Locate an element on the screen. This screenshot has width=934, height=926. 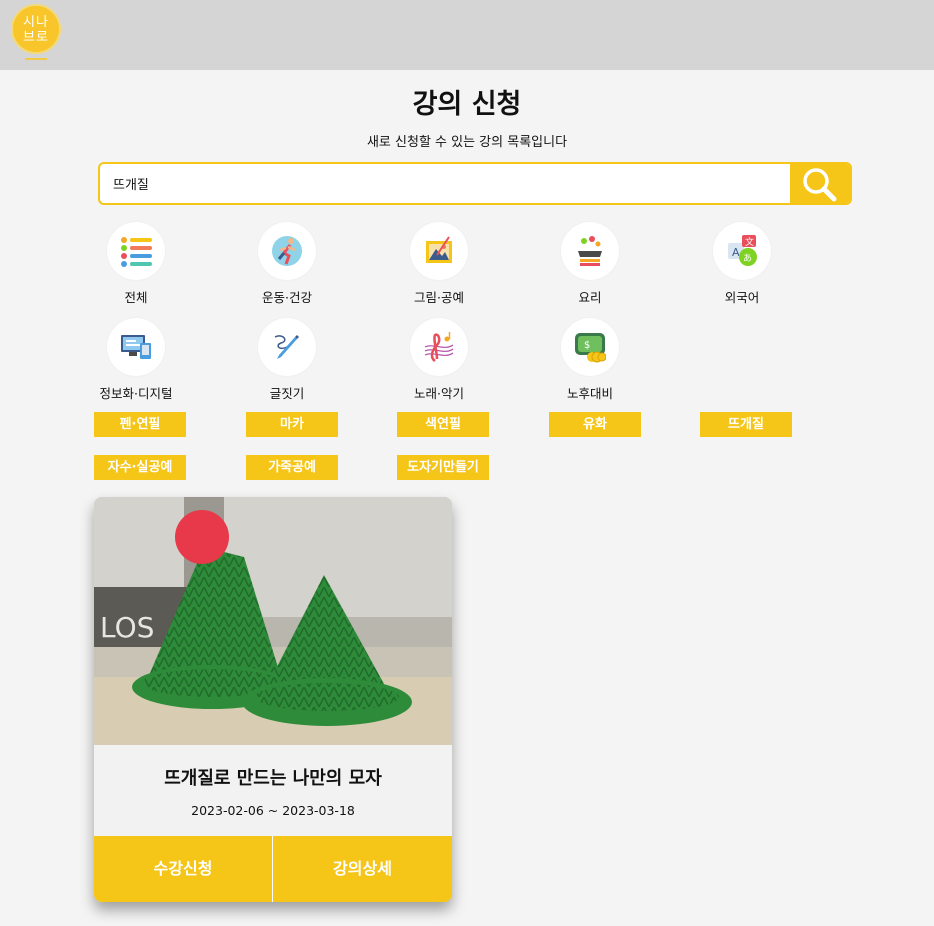
chip-embroidery: 자수·실공예 is located at coordinates (140, 467).